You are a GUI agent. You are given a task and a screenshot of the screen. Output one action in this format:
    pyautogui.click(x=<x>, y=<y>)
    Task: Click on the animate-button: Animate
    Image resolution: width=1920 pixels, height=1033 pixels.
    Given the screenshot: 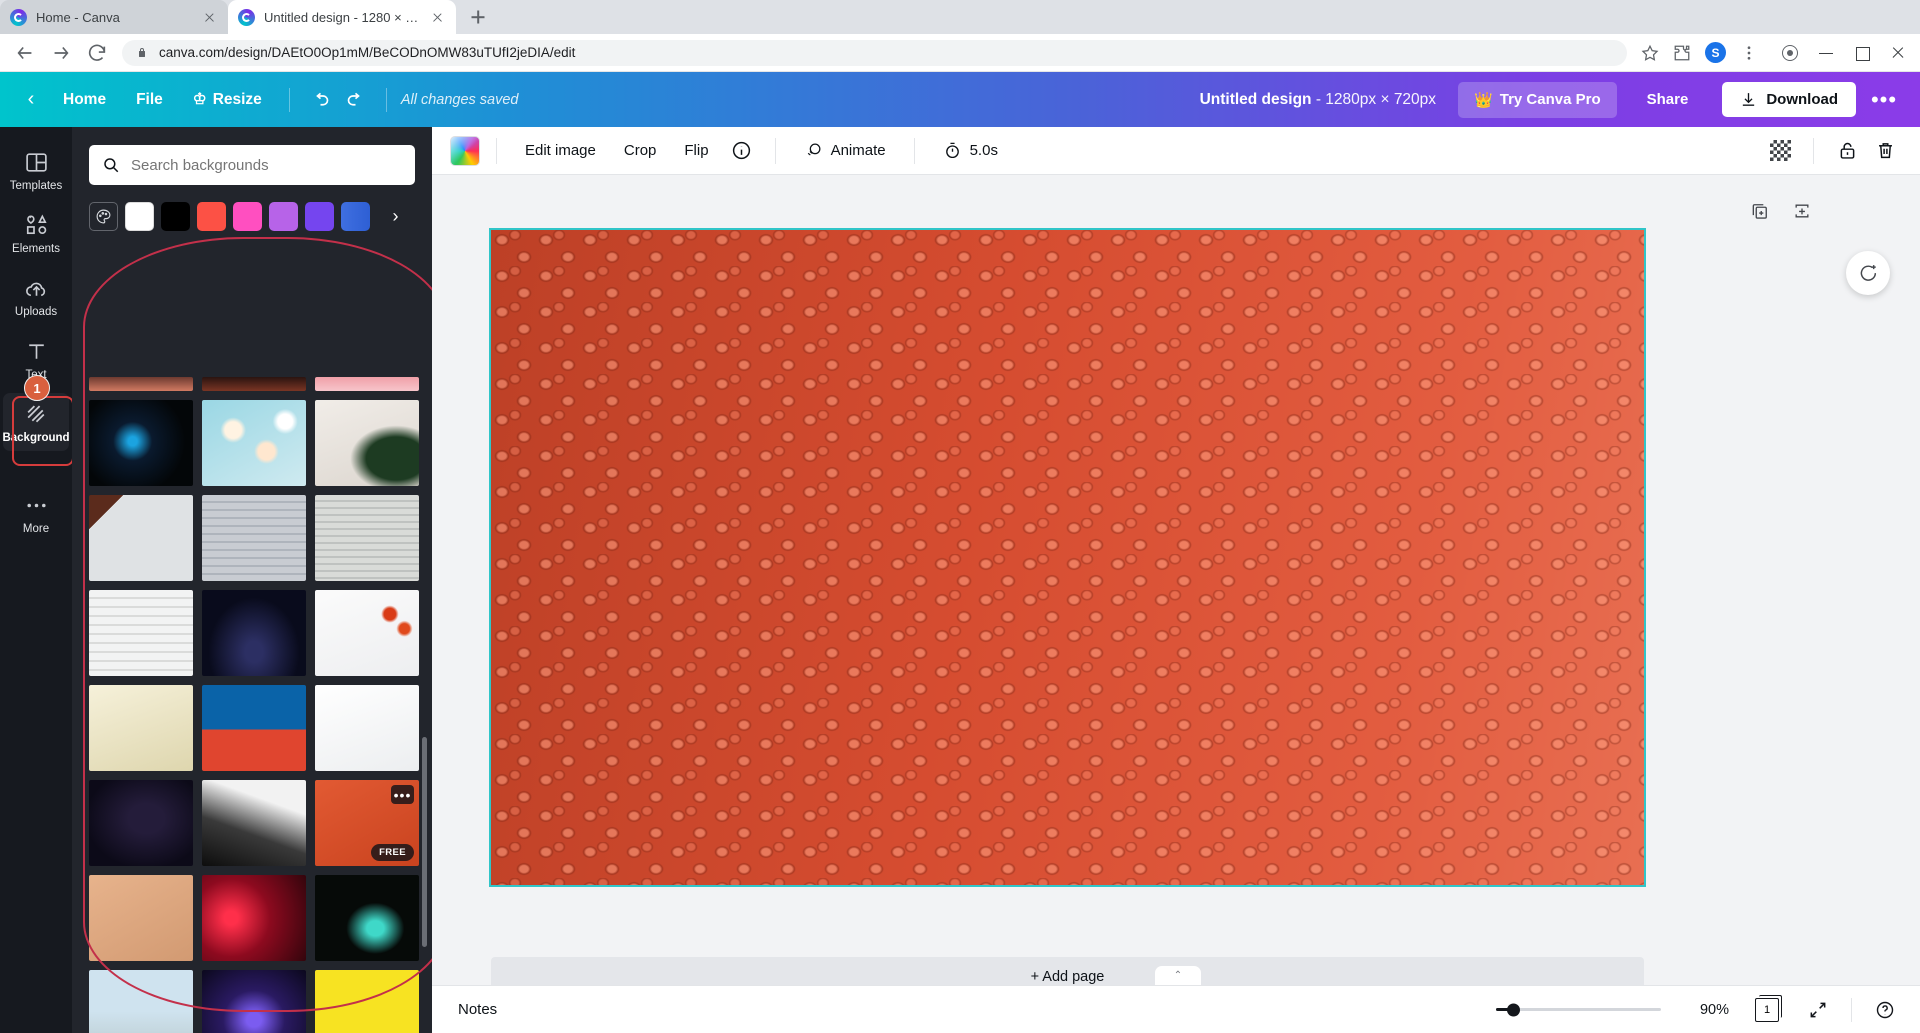 What is the action you would take?
    pyautogui.click(x=845, y=150)
    